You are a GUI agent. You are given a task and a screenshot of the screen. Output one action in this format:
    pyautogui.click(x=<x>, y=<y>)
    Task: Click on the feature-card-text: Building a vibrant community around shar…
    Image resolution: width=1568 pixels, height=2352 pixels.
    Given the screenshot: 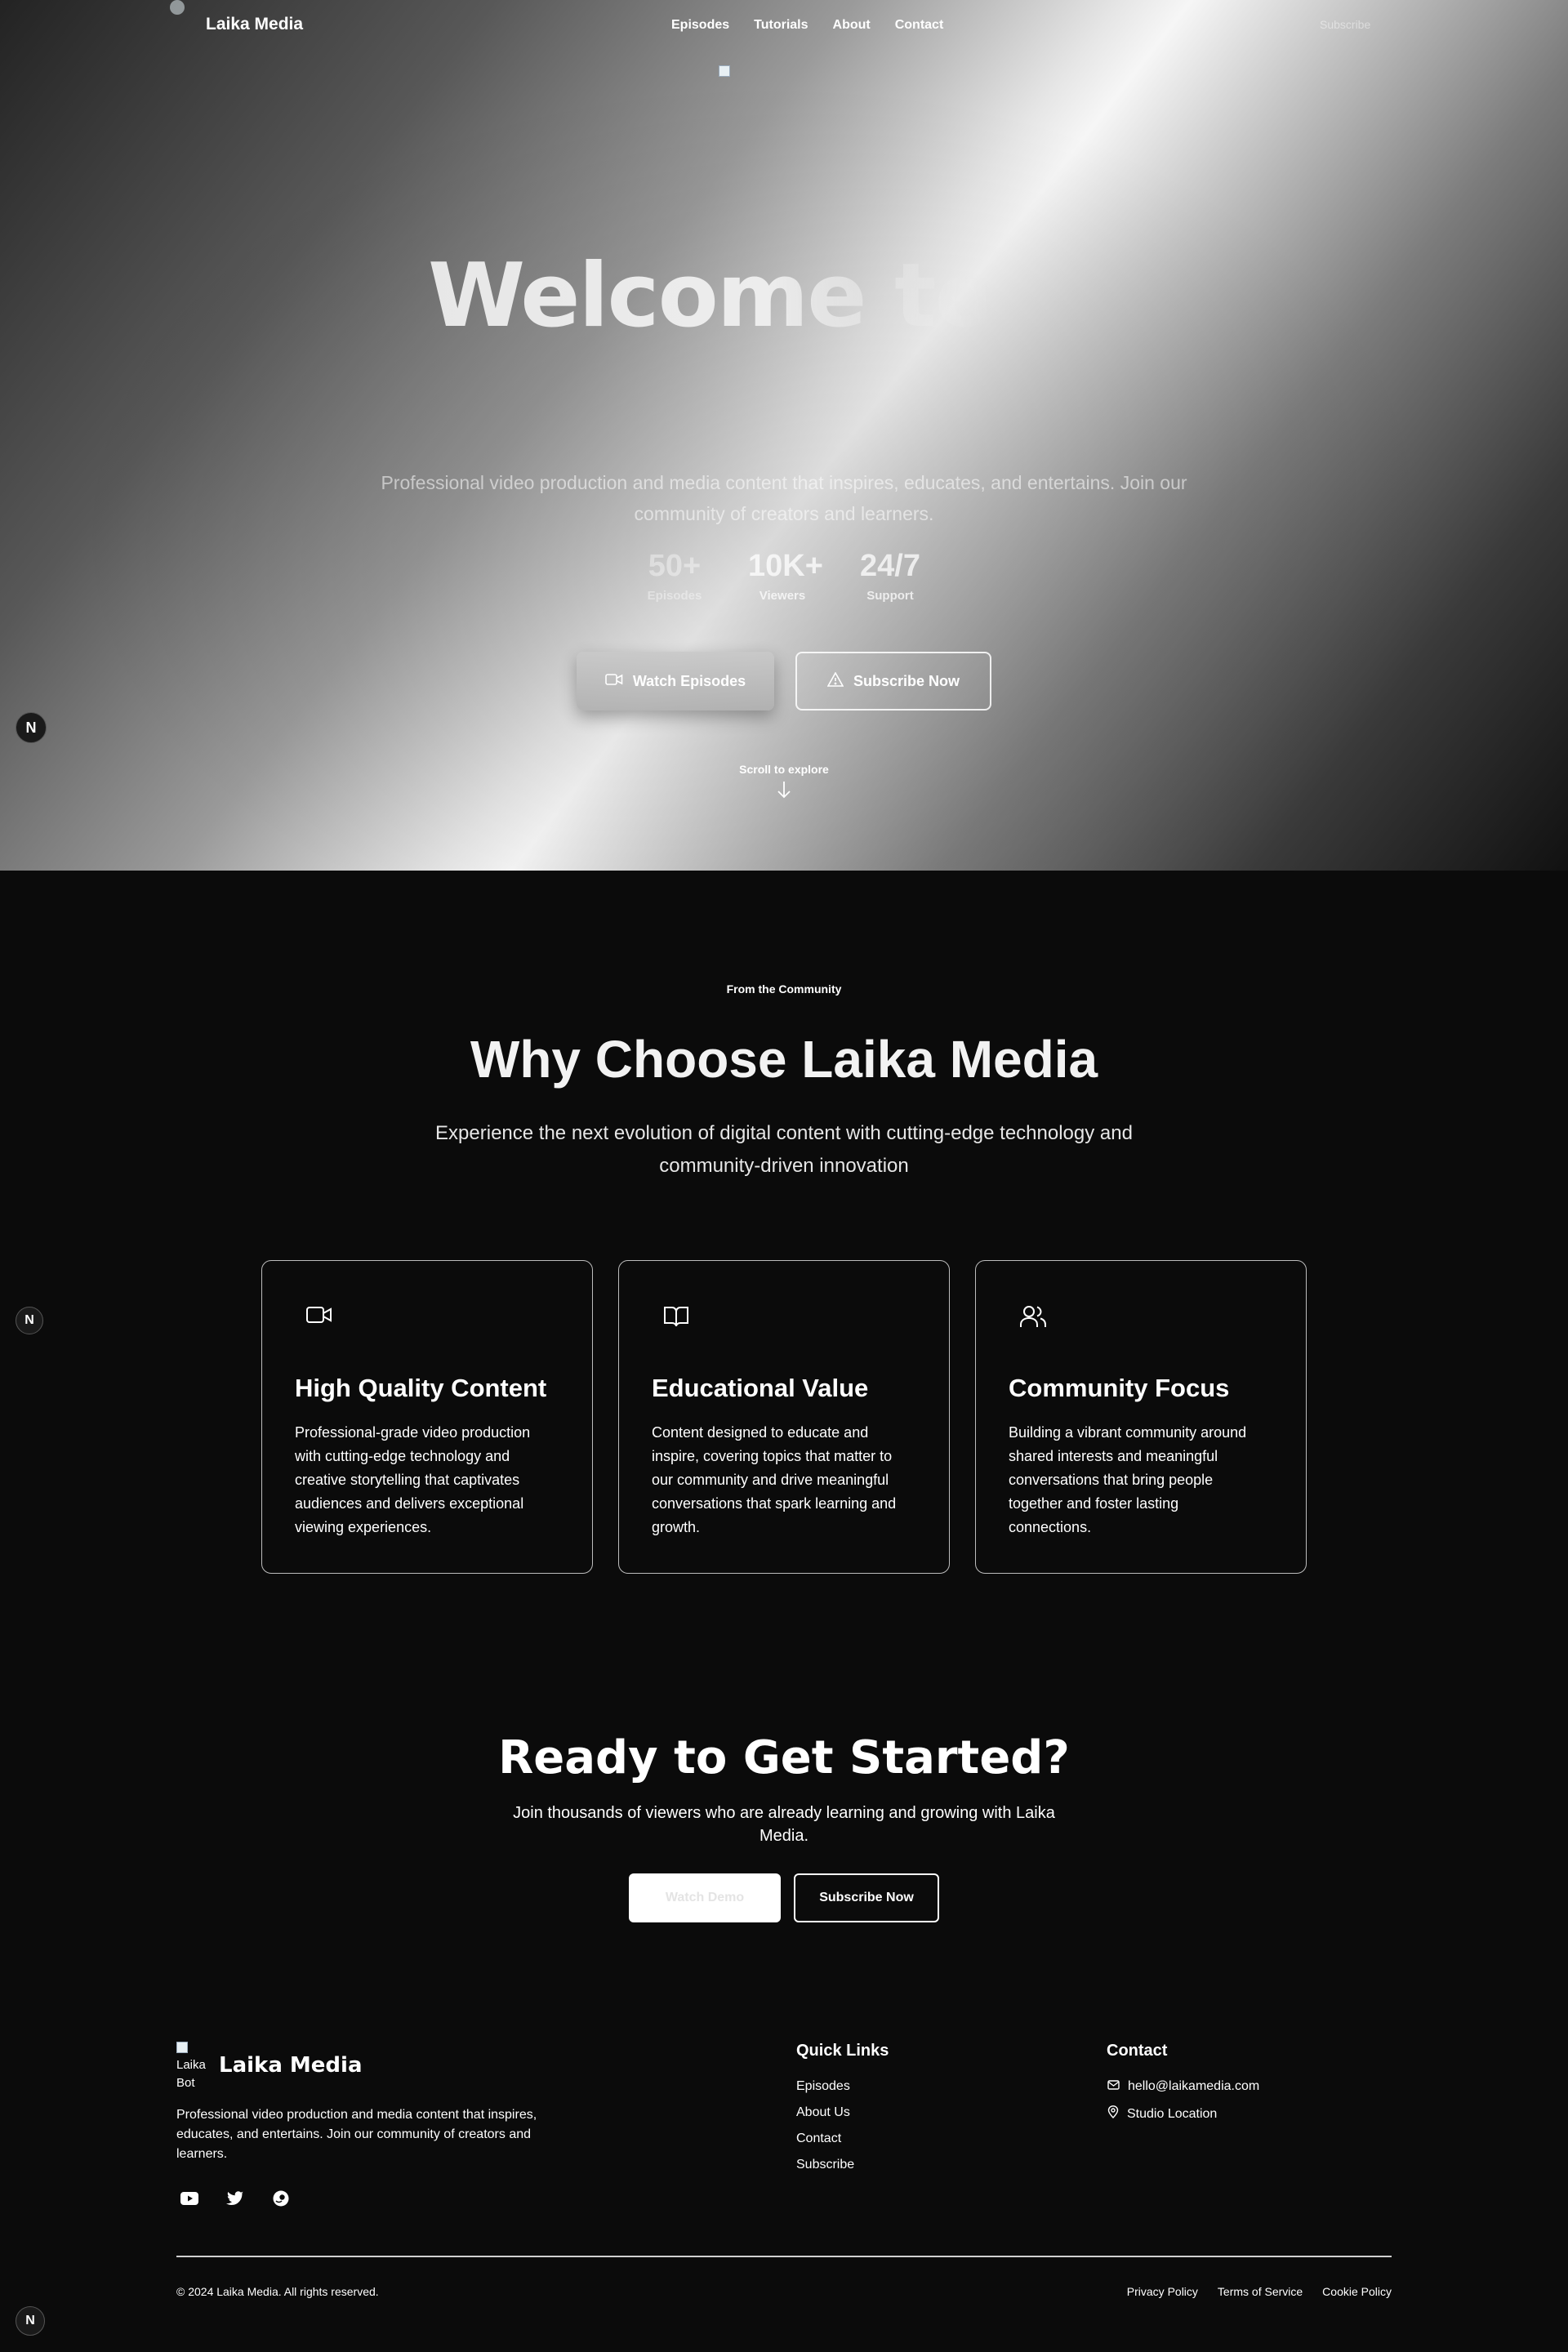 What is the action you would take?
    pyautogui.click(x=1128, y=1479)
    